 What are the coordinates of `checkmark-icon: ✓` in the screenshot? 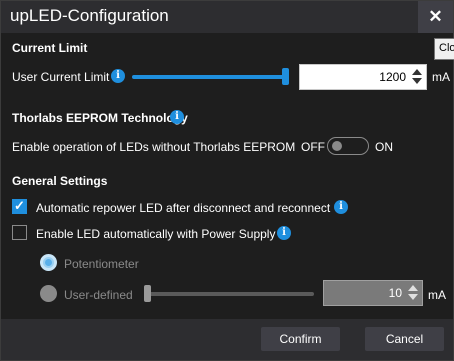 It's located at (19, 205).